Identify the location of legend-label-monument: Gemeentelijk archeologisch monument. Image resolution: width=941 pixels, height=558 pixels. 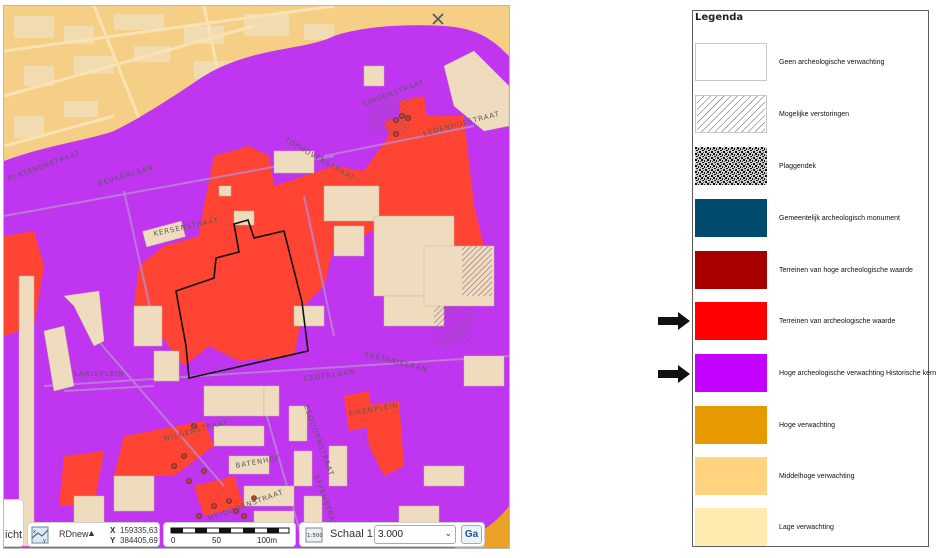
(840, 218).